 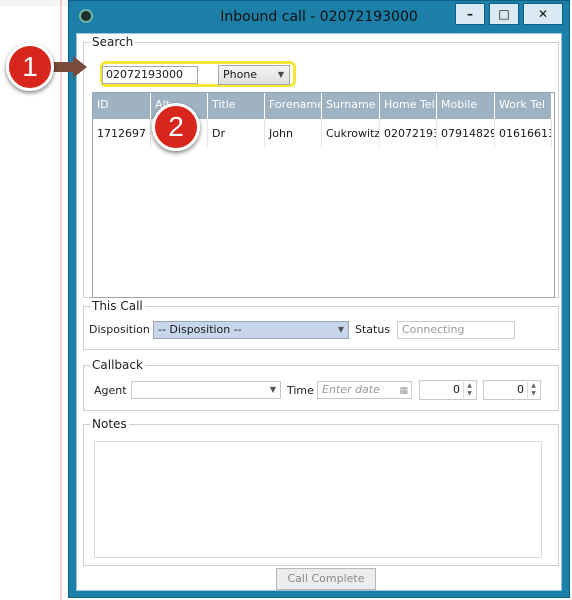 I want to click on window-controls: – □ ✕, so click(x=509, y=15).